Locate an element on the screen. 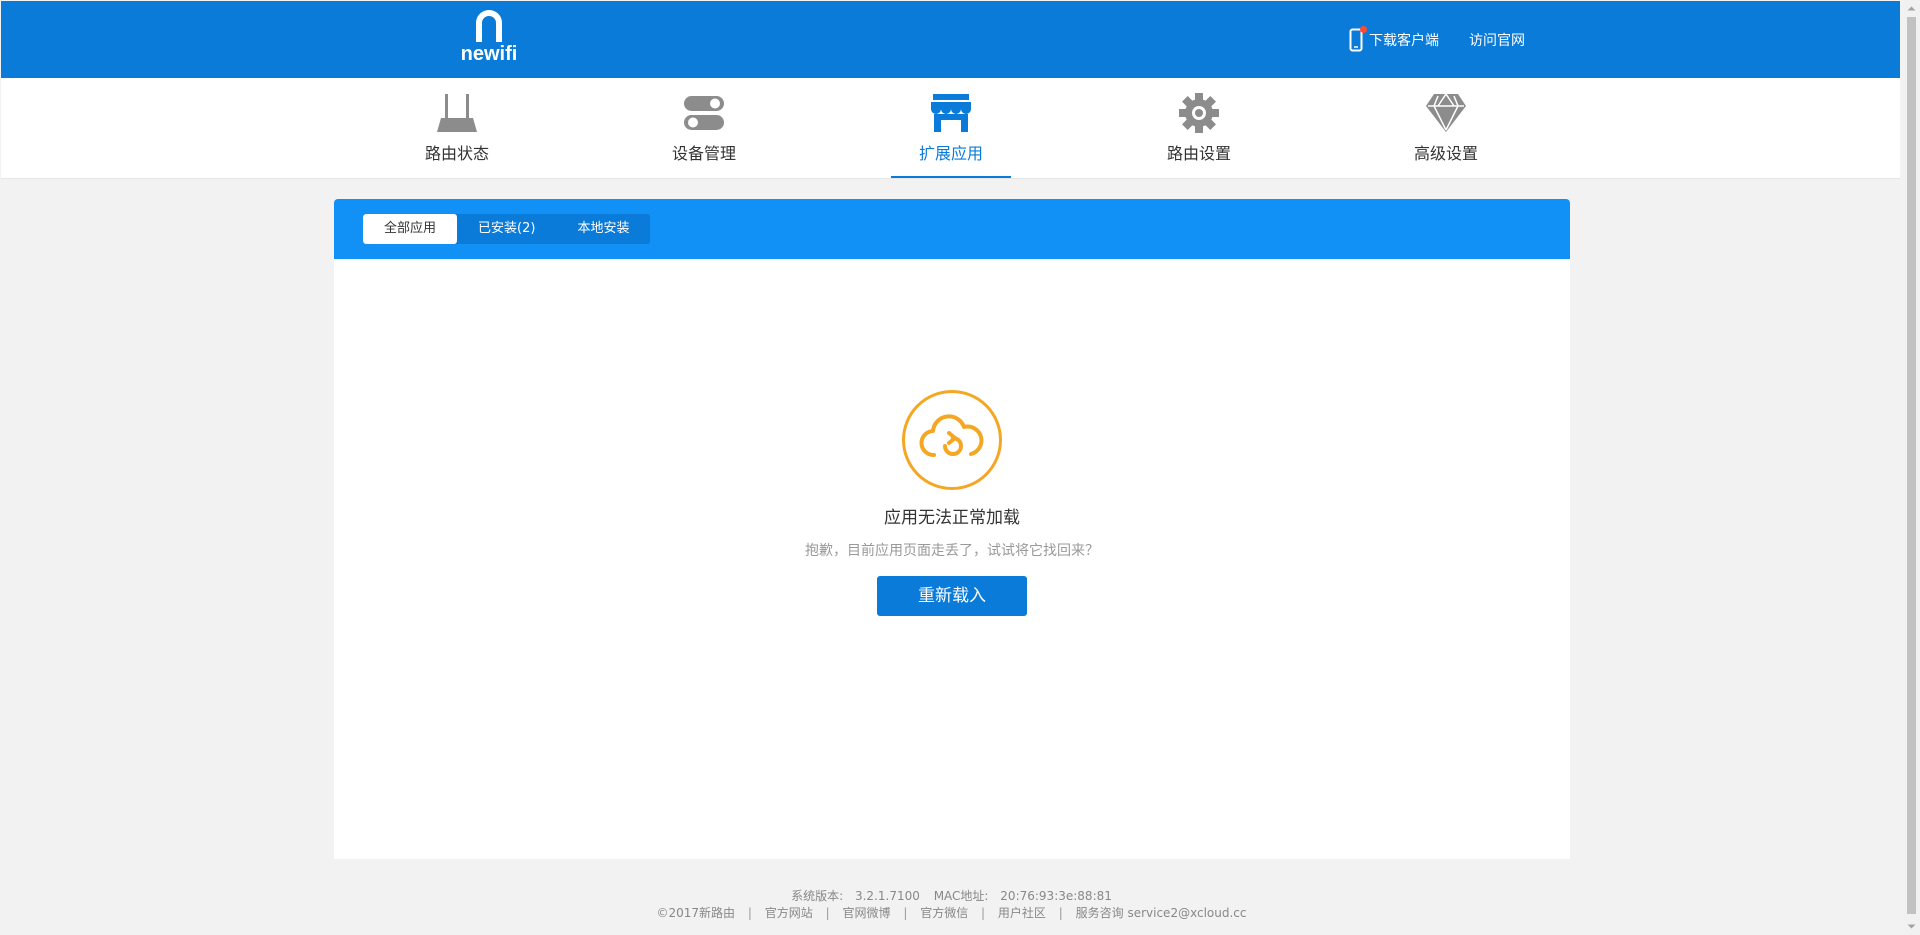  tab-local-install: 本地安装 is located at coordinates (603, 229).